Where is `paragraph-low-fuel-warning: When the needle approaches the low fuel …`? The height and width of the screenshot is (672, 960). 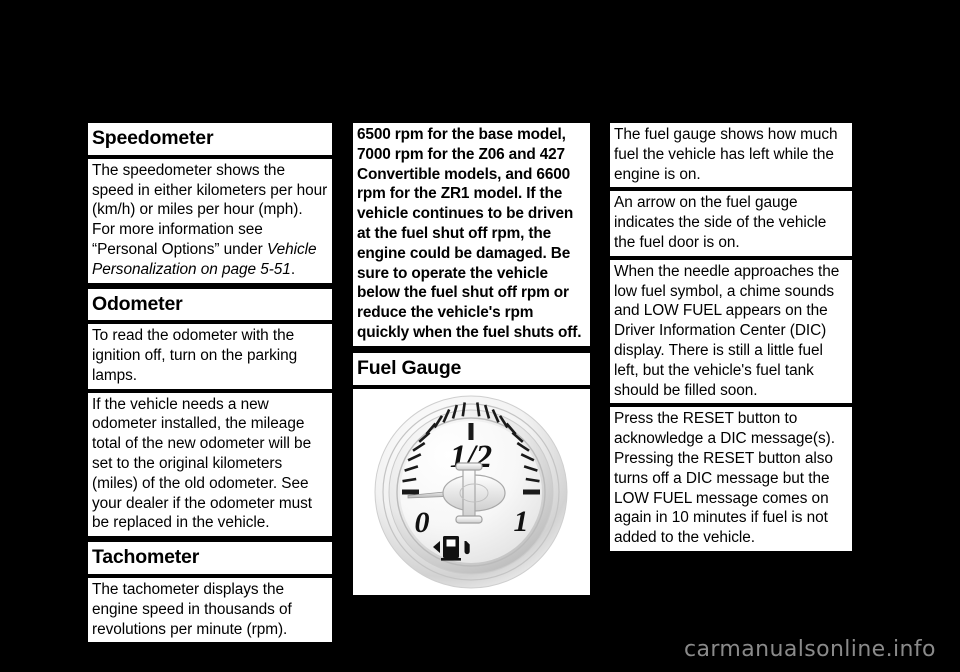
paragraph-low-fuel-warning: When the needle approaches the low fuel … is located at coordinates (731, 331).